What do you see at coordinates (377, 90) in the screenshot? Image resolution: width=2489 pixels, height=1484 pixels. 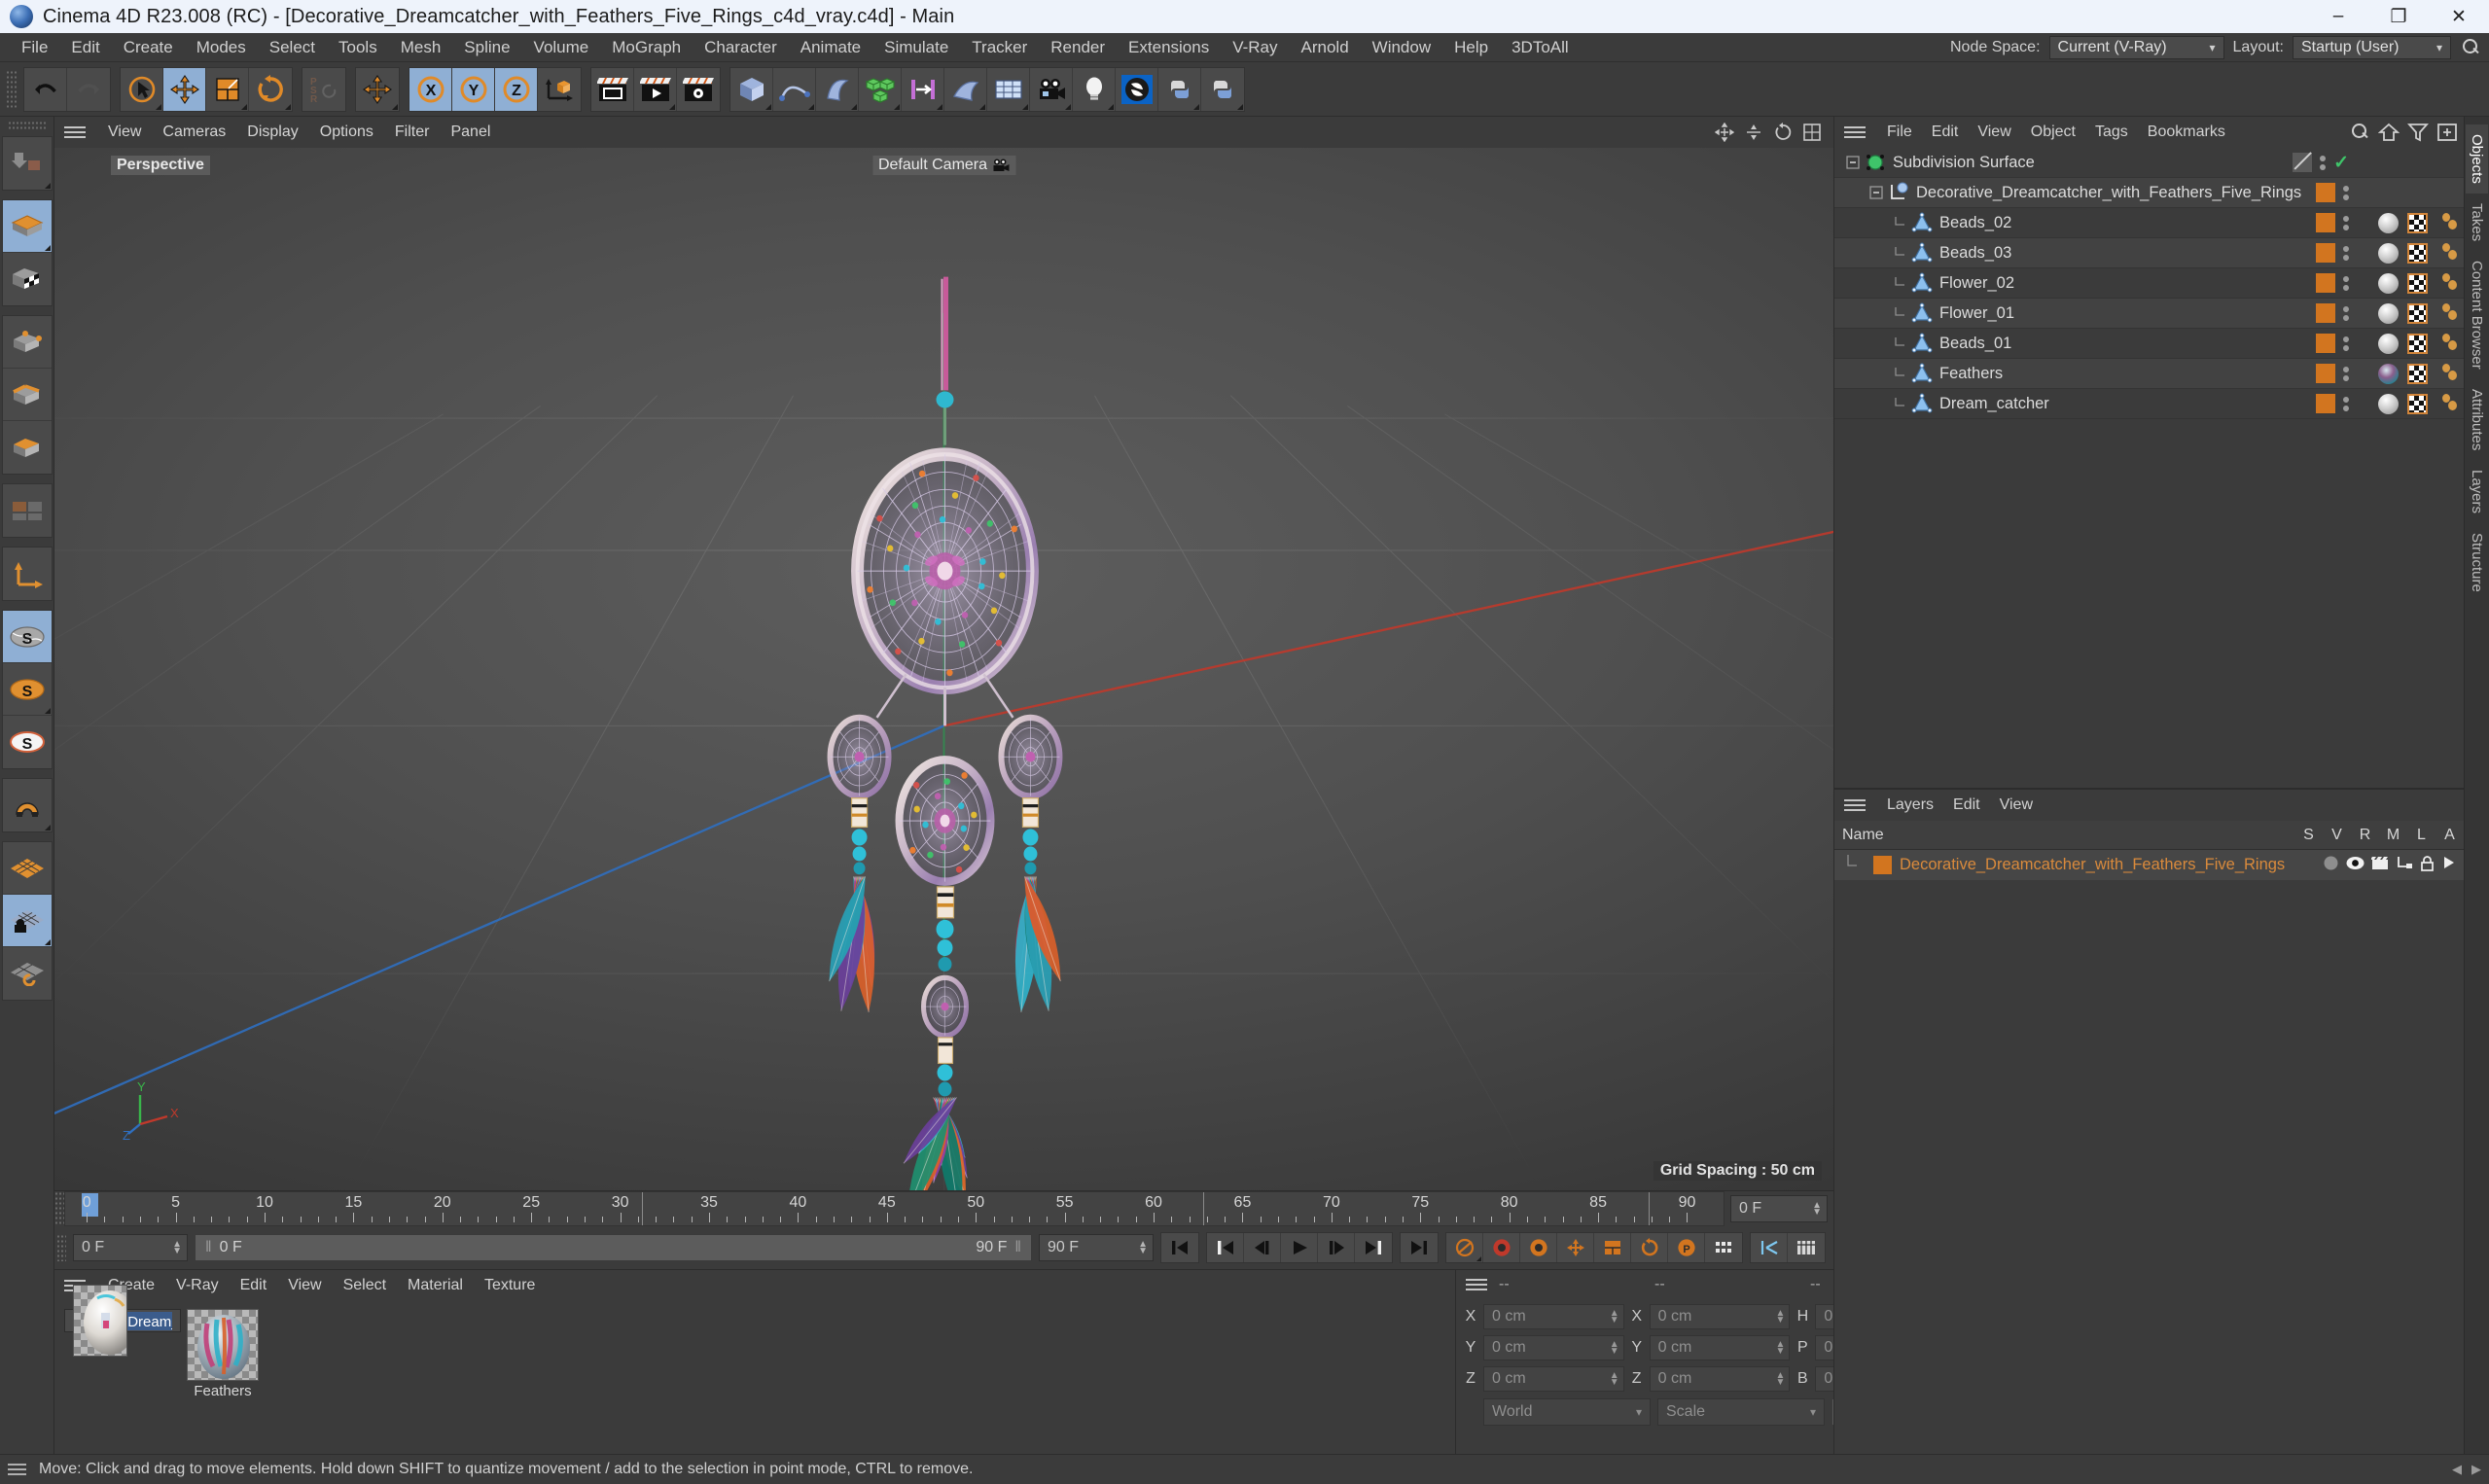 I see `world-move-icon` at bounding box center [377, 90].